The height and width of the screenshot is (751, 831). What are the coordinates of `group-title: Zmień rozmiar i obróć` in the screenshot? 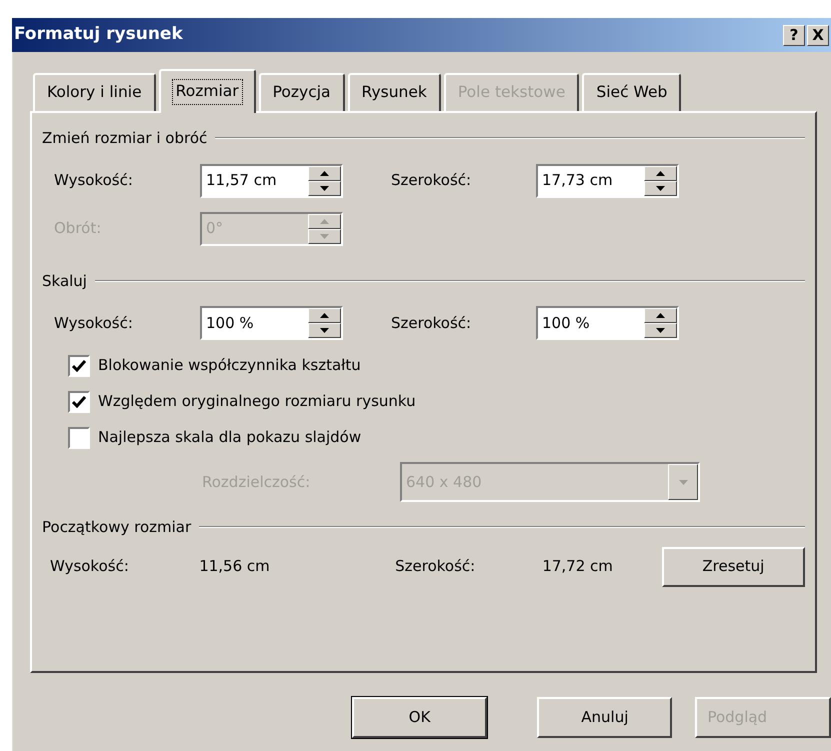 It's located at (125, 138).